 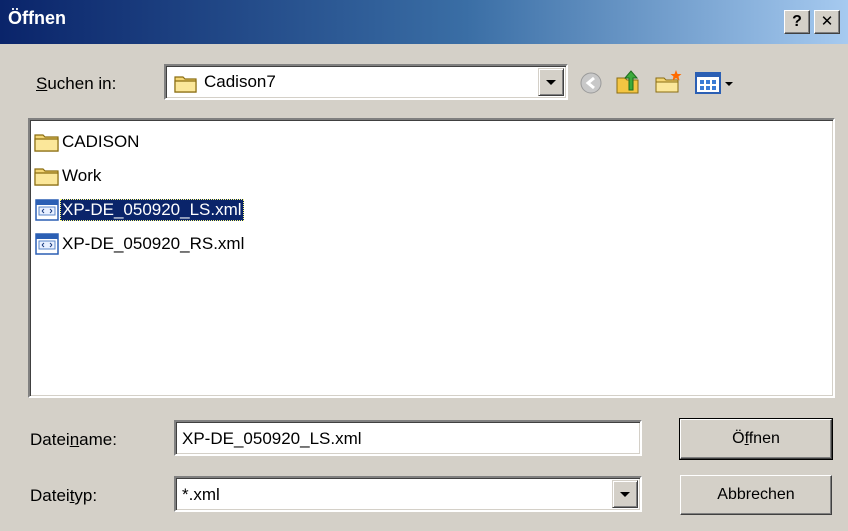 I want to click on cancel-button: Abbrechen, so click(x=756, y=495).